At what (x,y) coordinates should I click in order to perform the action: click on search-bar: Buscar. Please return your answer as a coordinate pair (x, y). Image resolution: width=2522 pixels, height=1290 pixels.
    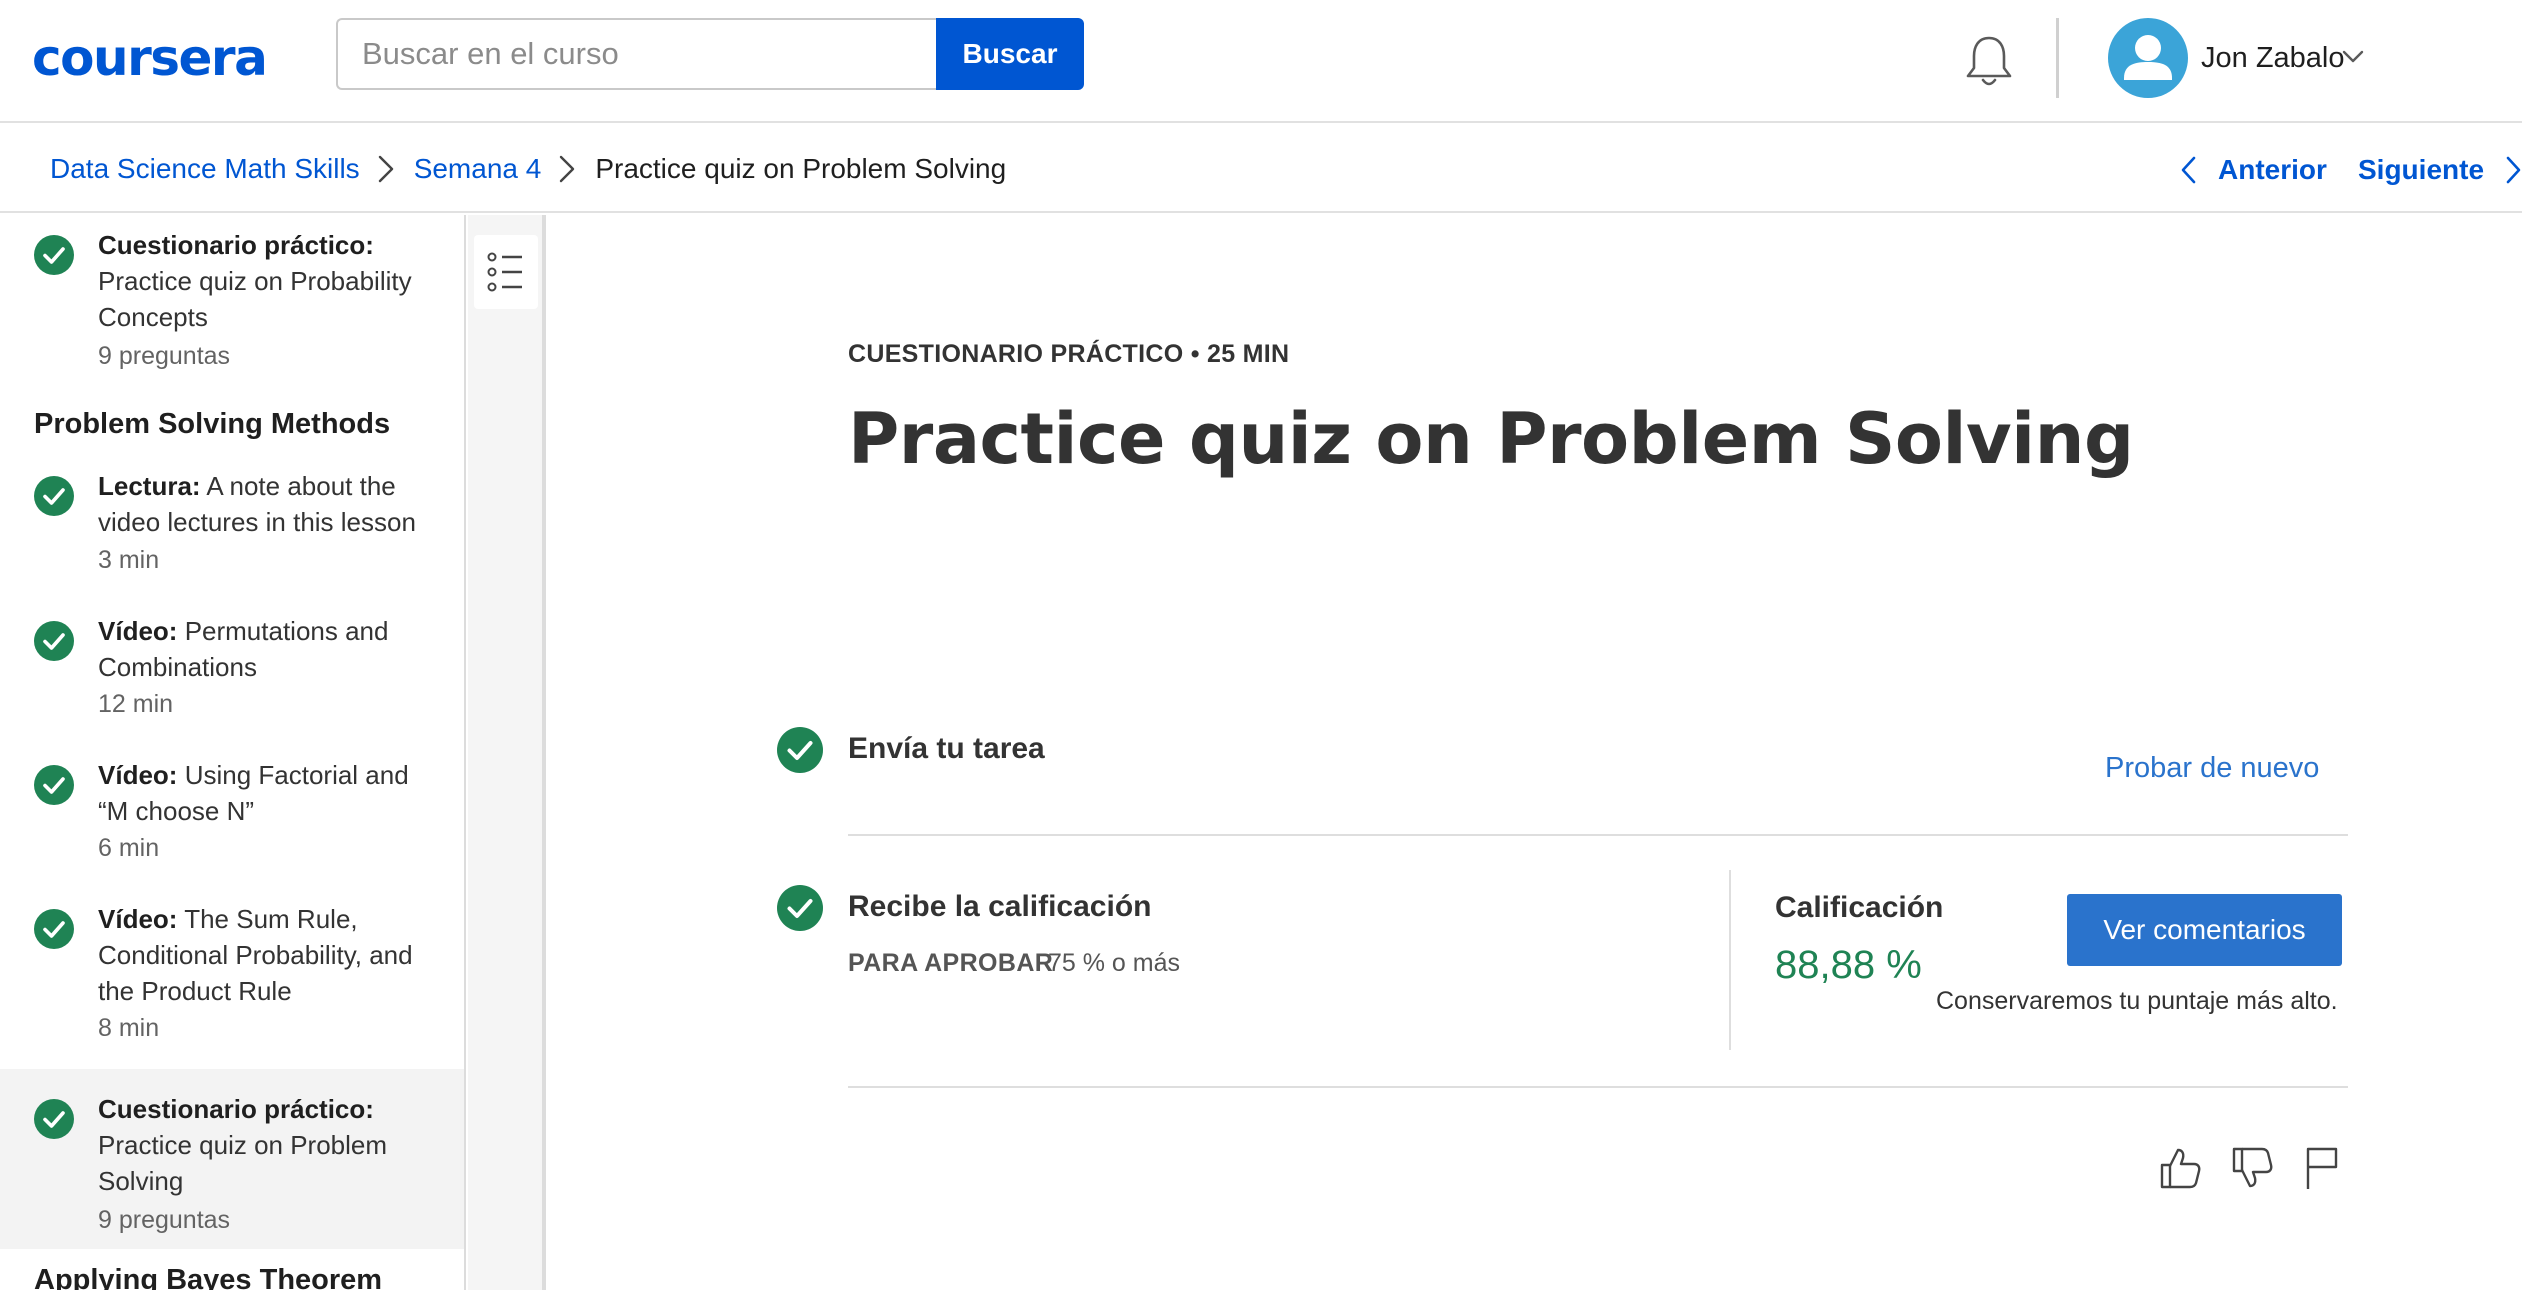
    Looking at the image, I should click on (710, 54).